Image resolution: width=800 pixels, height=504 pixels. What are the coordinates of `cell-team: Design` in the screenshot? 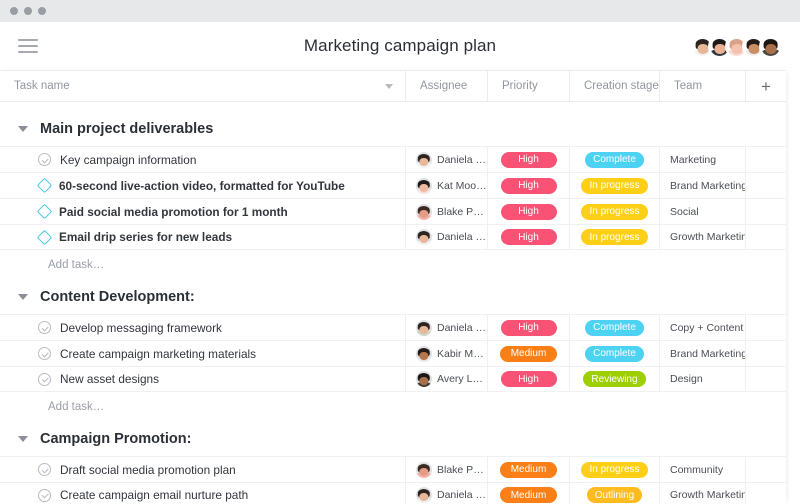 It's located at (703, 379).